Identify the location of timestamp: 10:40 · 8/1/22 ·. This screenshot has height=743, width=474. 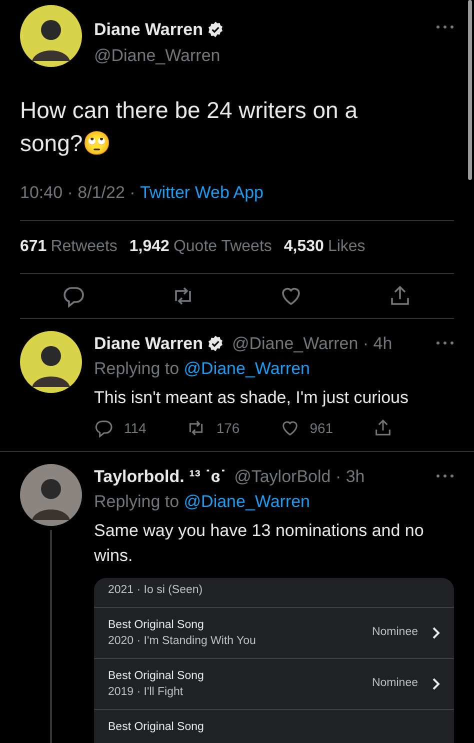
(80, 193).